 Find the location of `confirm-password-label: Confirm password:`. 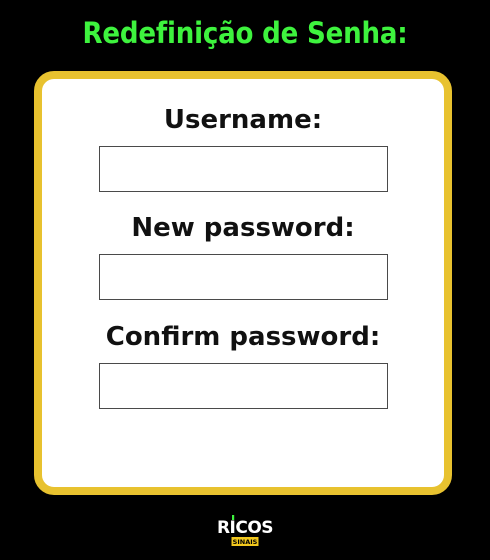

confirm-password-label: Confirm password: is located at coordinates (243, 337).